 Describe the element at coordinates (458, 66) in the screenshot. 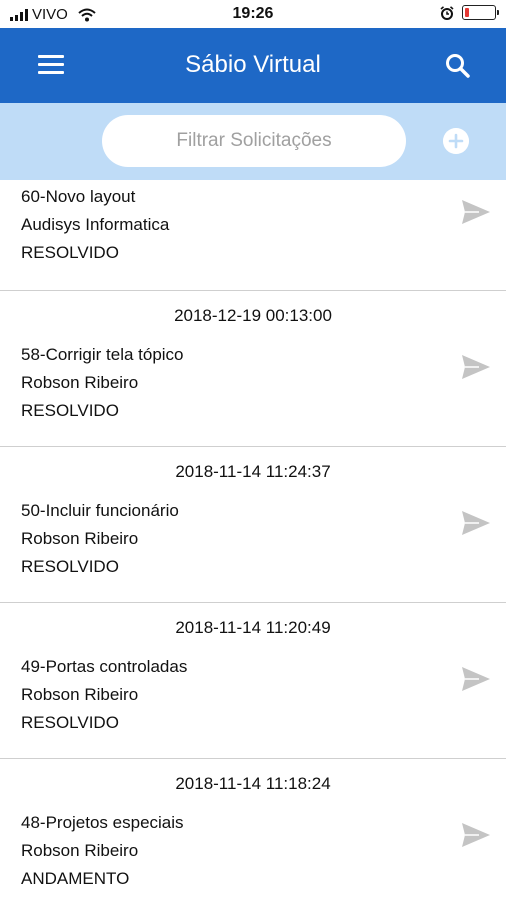

I see `search-icon` at that location.